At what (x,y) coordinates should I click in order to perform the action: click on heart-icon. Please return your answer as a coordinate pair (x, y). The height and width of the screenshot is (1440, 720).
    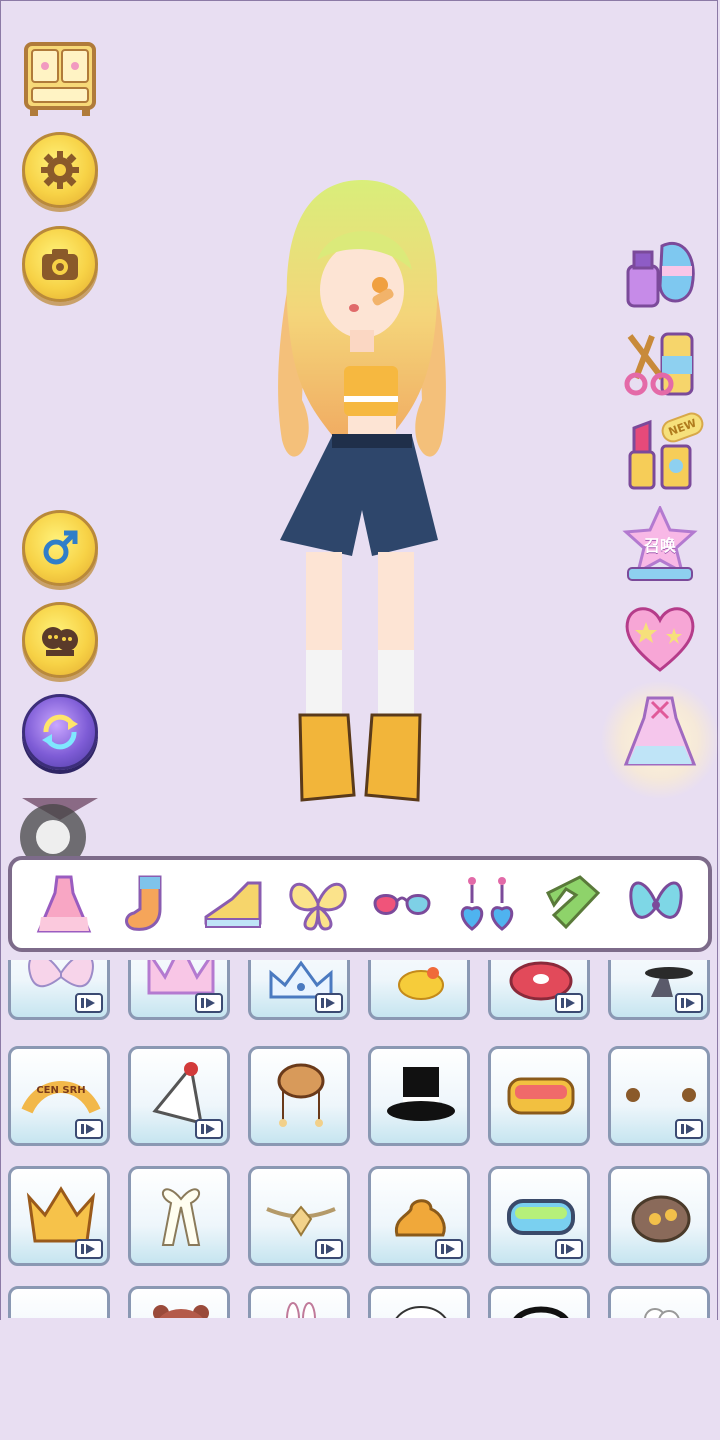
    Looking at the image, I should click on (660, 639).